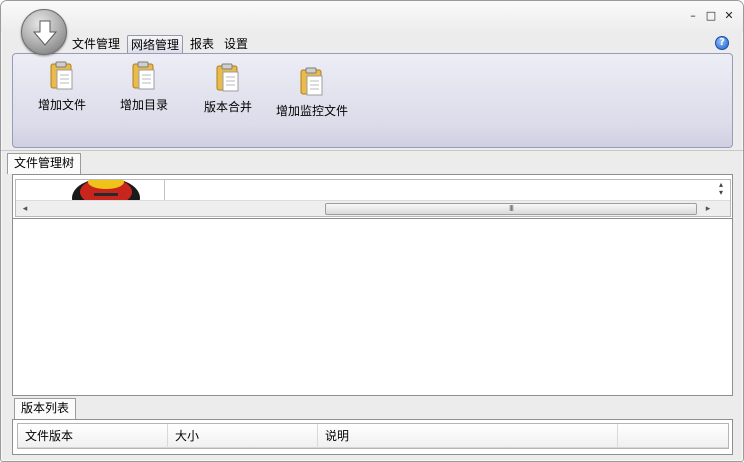  I want to click on horizontal-scrollbar: ◂ III ▸, so click(373, 208).